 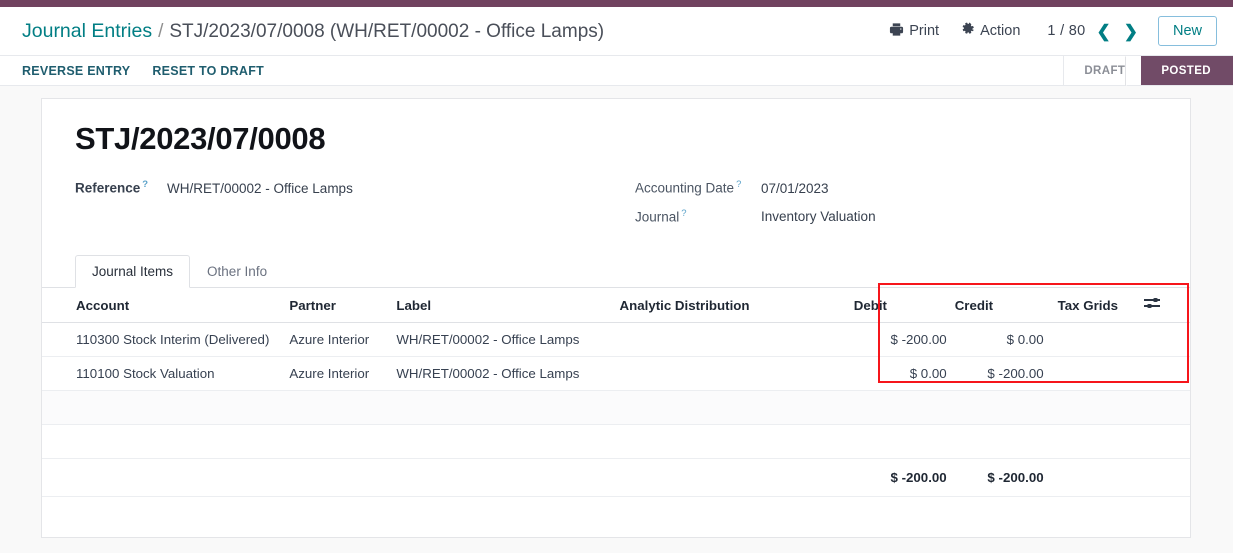 I want to click on cell-account: 110300 Stock Interim (Delivered), so click(x=166, y=339).